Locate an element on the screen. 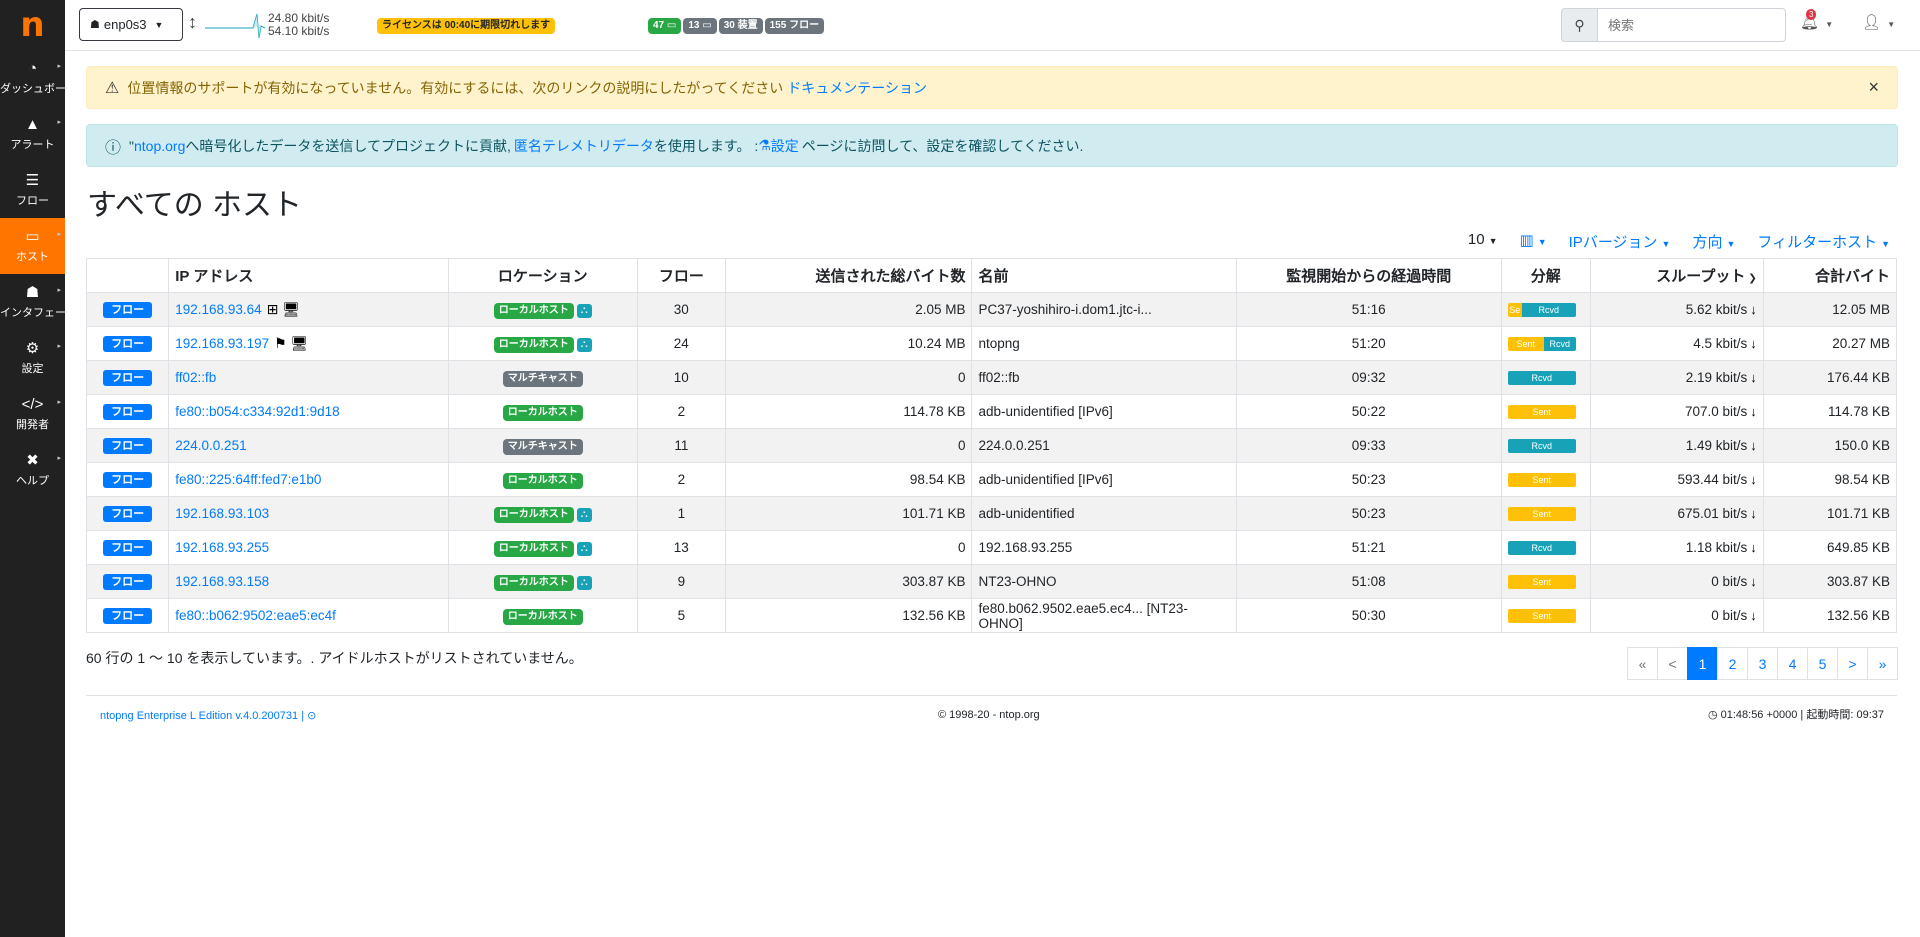  devices-count-badge: 30 装置 is located at coordinates (740, 26).